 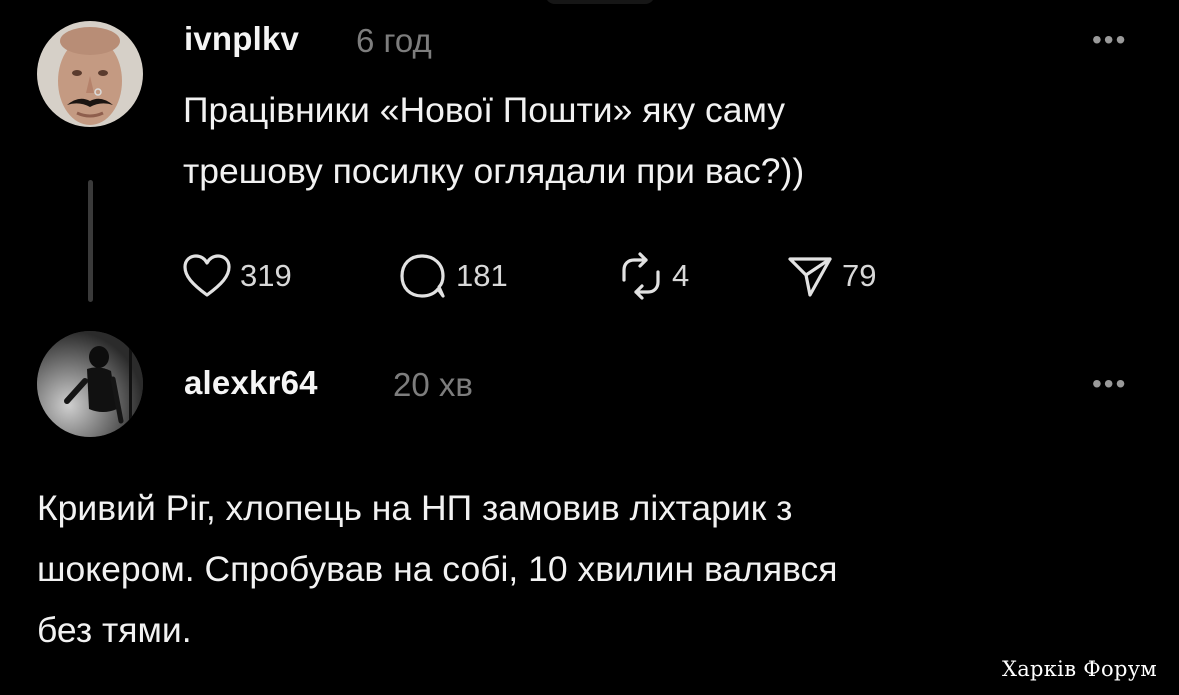 I want to click on status-bar-notch, so click(x=600, y=2).